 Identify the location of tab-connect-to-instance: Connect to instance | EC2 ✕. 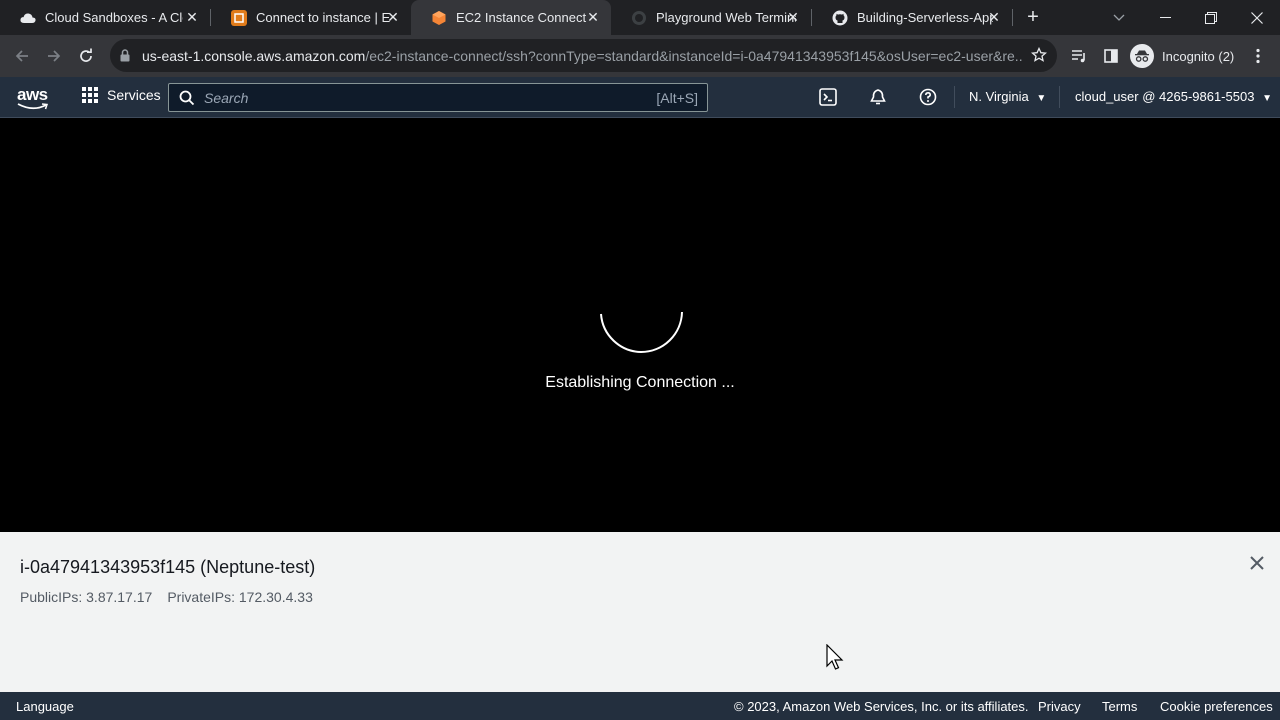
(311, 17).